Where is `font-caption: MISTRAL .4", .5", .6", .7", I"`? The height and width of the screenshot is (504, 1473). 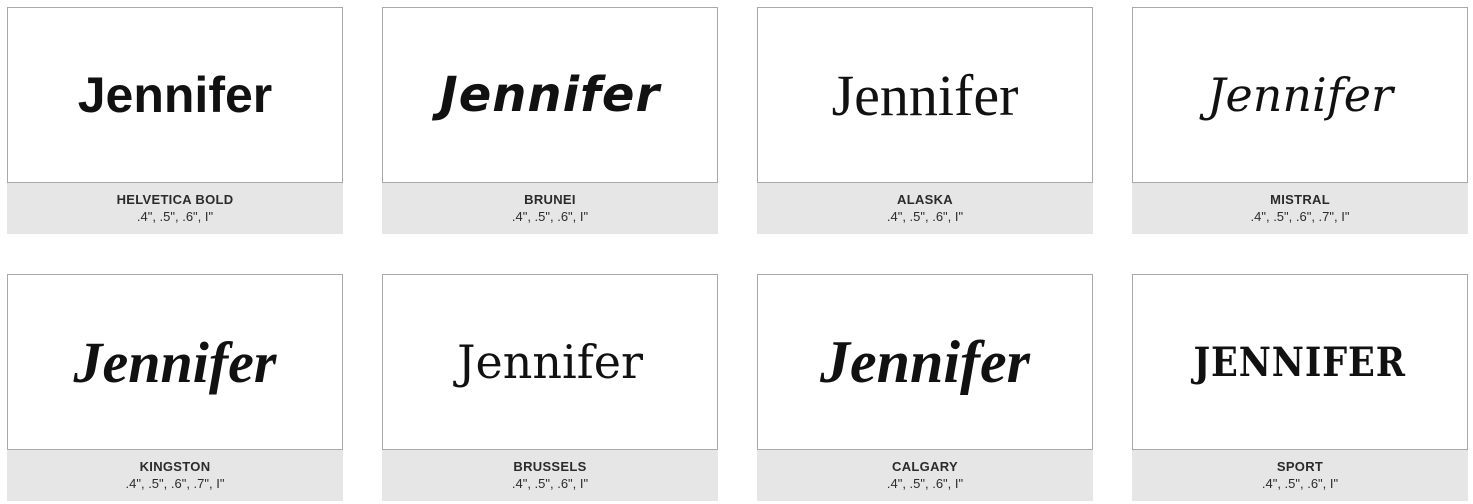 font-caption: MISTRAL .4", .5", .6", .7", I" is located at coordinates (1300, 208).